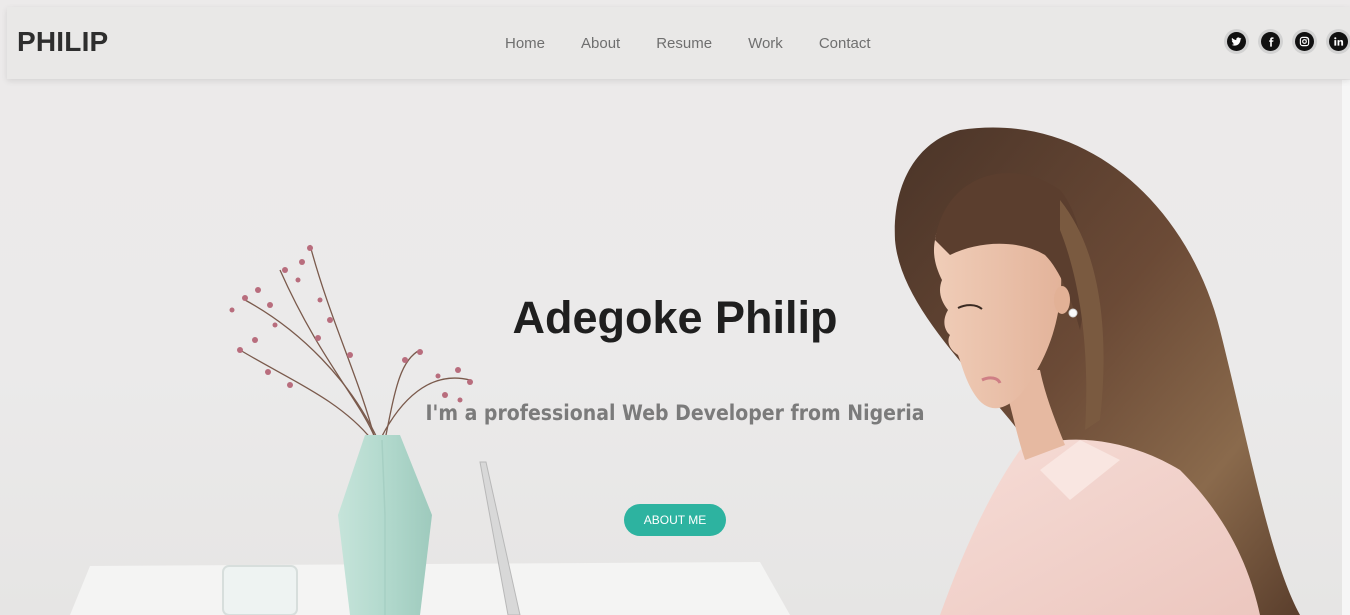  I want to click on facebook-link, so click(1270, 41).